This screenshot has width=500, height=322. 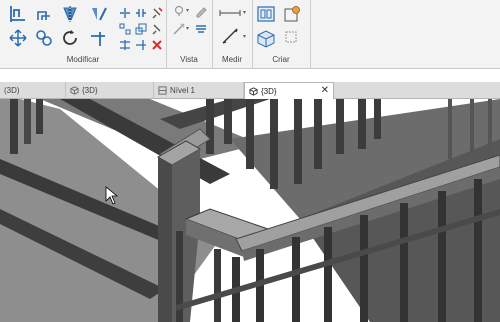 What do you see at coordinates (266, 14) in the screenshot?
I see `create-assembly-icon` at bounding box center [266, 14].